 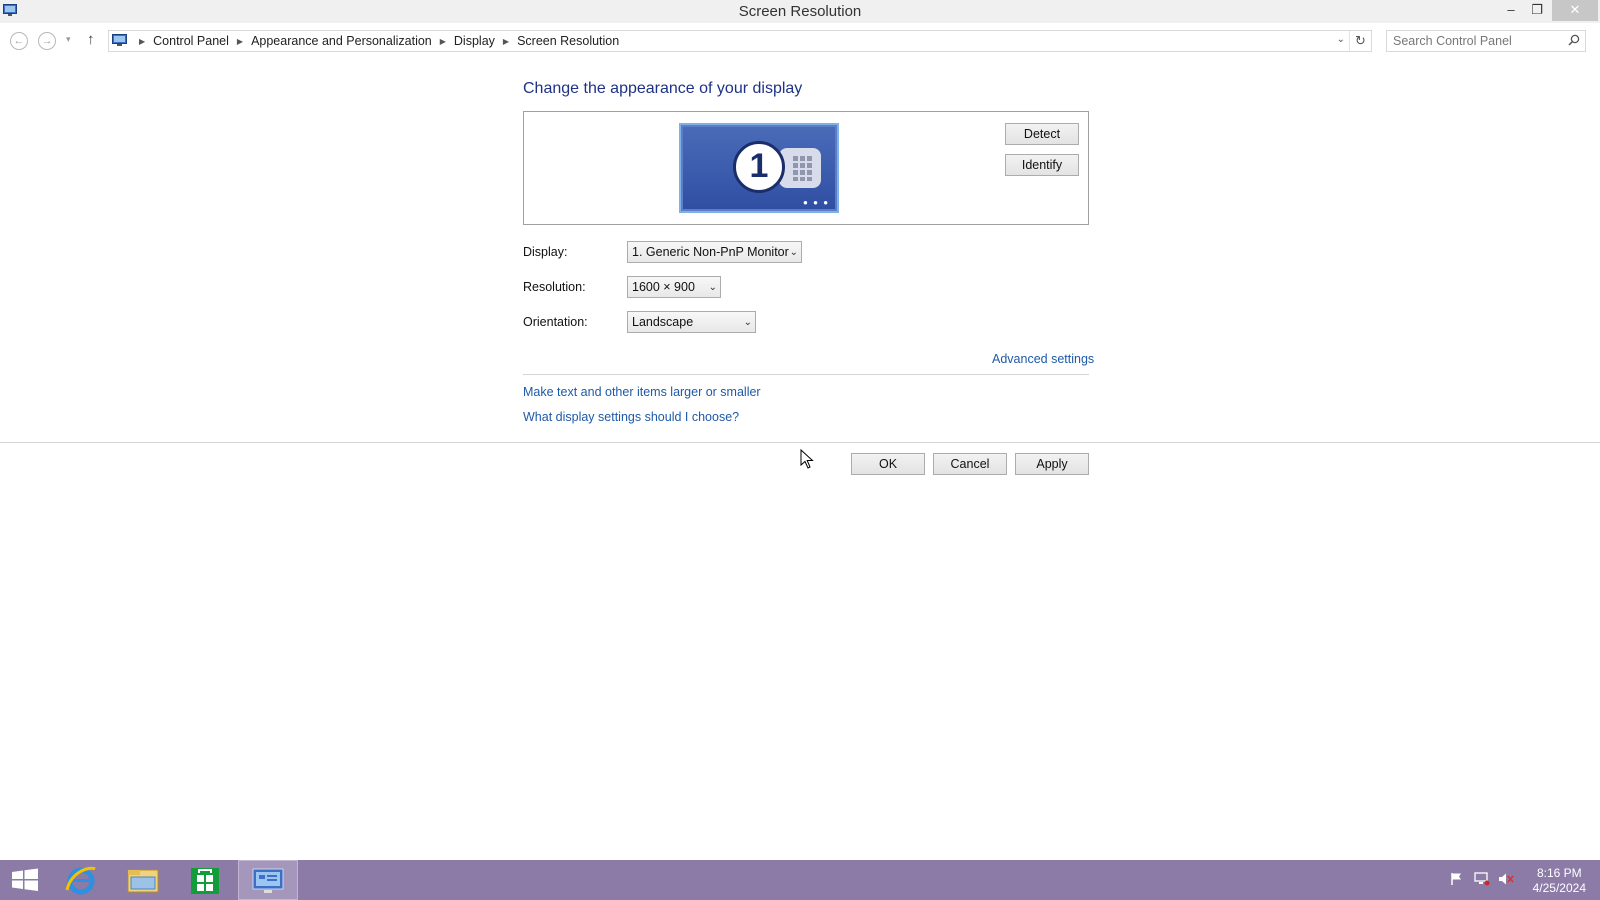 What do you see at coordinates (1537, 10) in the screenshot?
I see `restore-button: ❐` at bounding box center [1537, 10].